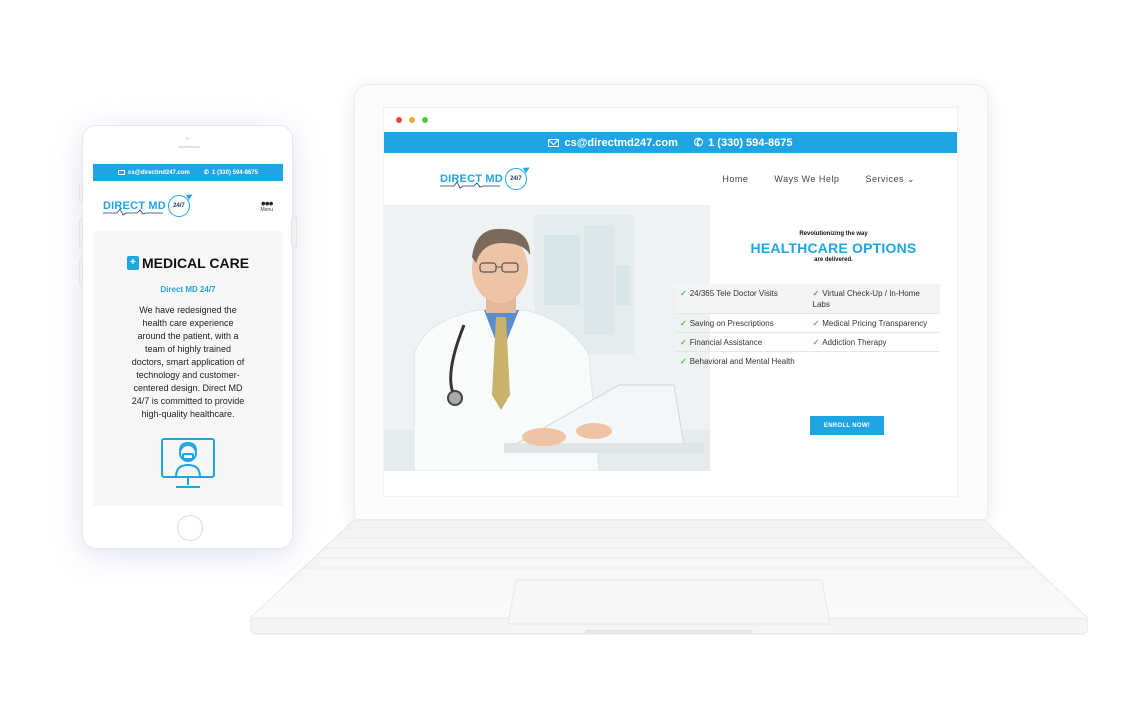  What do you see at coordinates (195, 263) in the screenshot?
I see `section-title-text: MEDICAL CARE` at bounding box center [195, 263].